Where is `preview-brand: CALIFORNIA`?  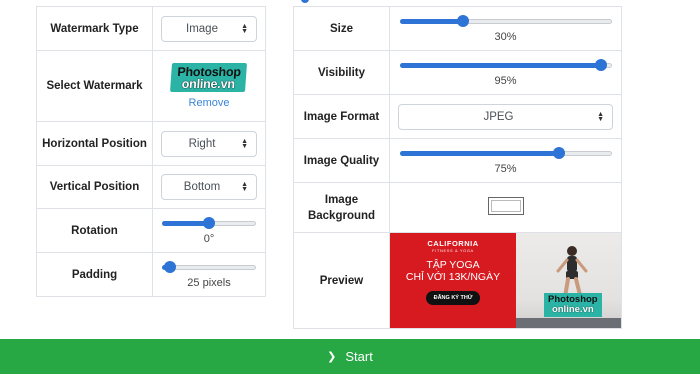 preview-brand: CALIFORNIA is located at coordinates (453, 243).